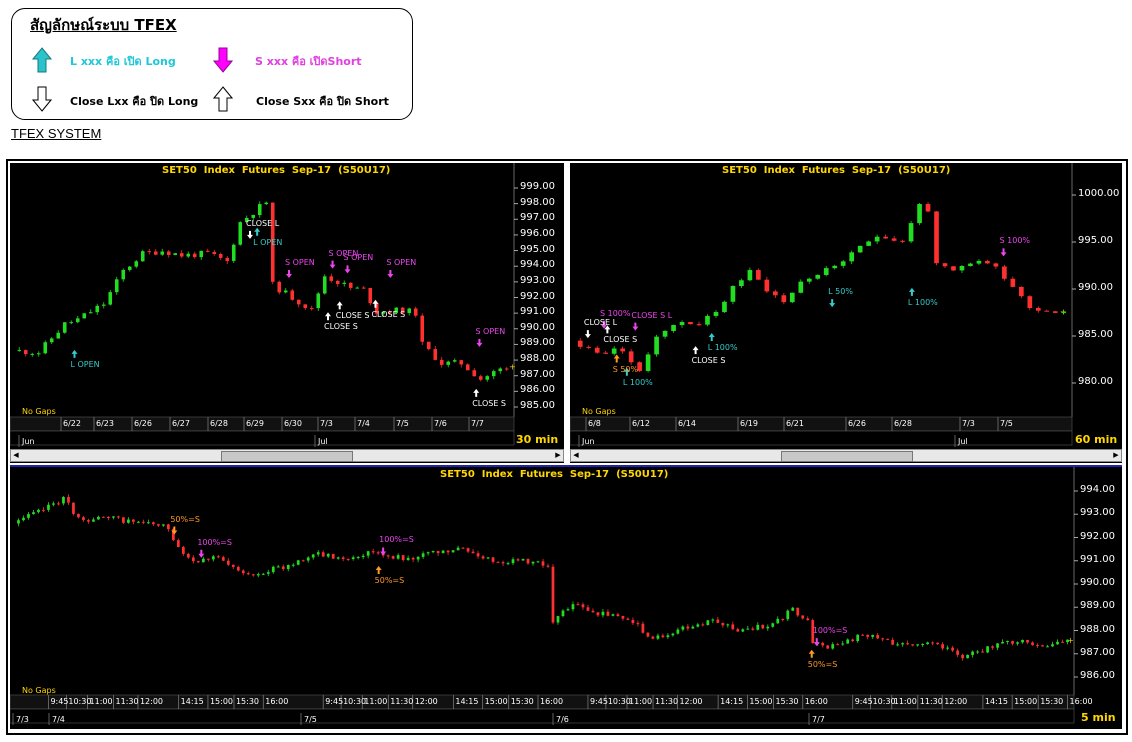 This screenshot has width=1132, height=742. What do you see at coordinates (339, 305) in the screenshot?
I see `signal-arrow-up-icon` at bounding box center [339, 305].